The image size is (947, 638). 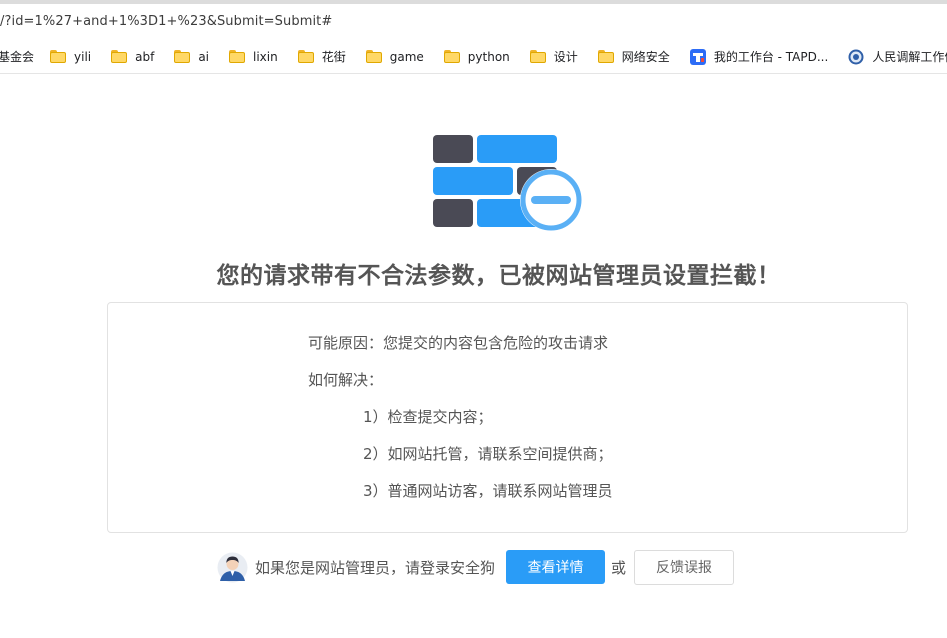 What do you see at coordinates (458, 343) in the screenshot?
I see `reason-text: 可能原因：您提交的内容包含危险的攻击请求` at bounding box center [458, 343].